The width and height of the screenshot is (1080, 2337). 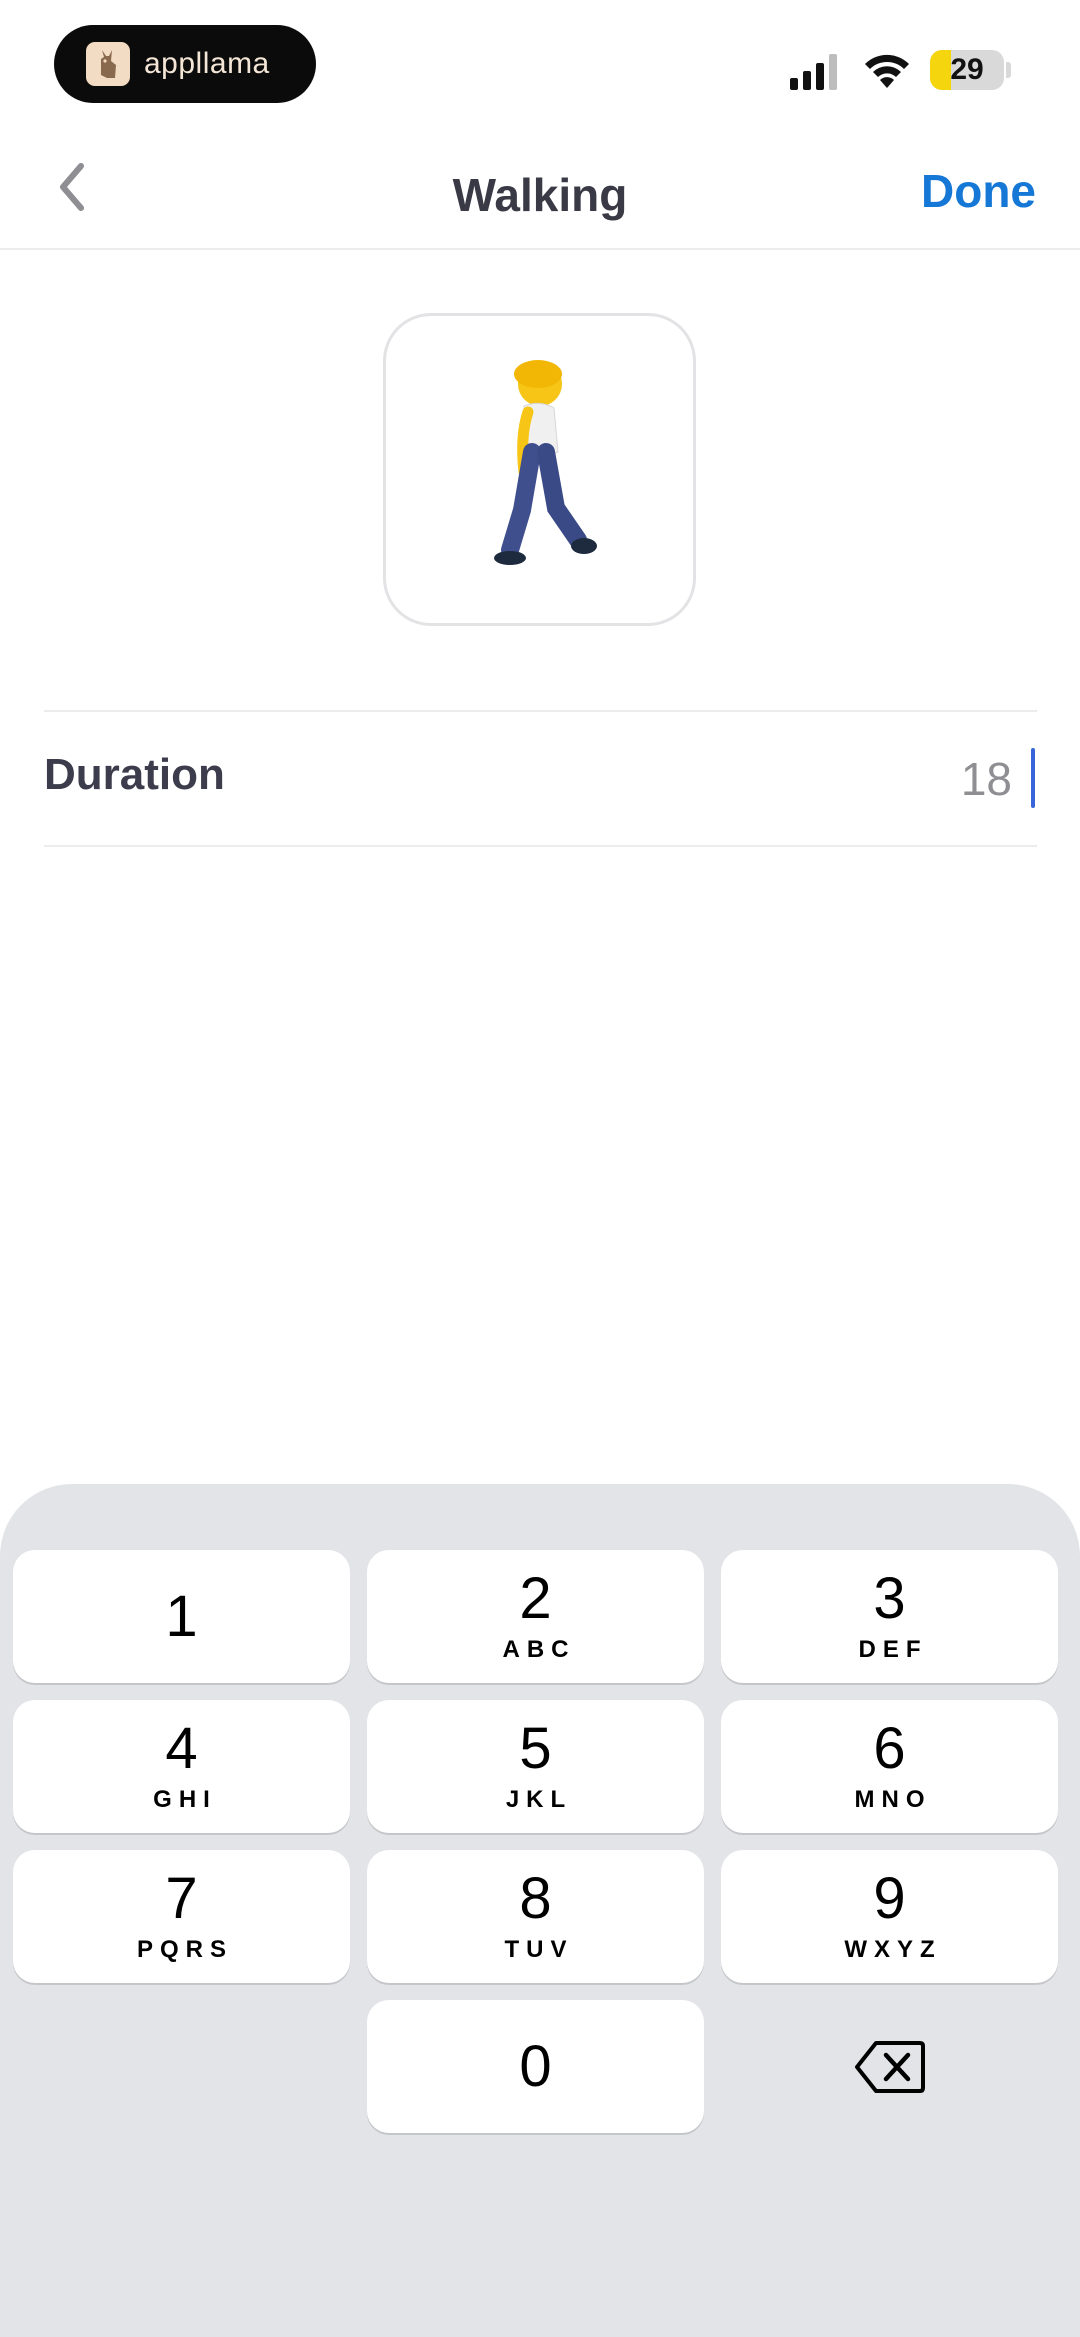 What do you see at coordinates (108, 64) in the screenshot?
I see `llama-logo-icon` at bounding box center [108, 64].